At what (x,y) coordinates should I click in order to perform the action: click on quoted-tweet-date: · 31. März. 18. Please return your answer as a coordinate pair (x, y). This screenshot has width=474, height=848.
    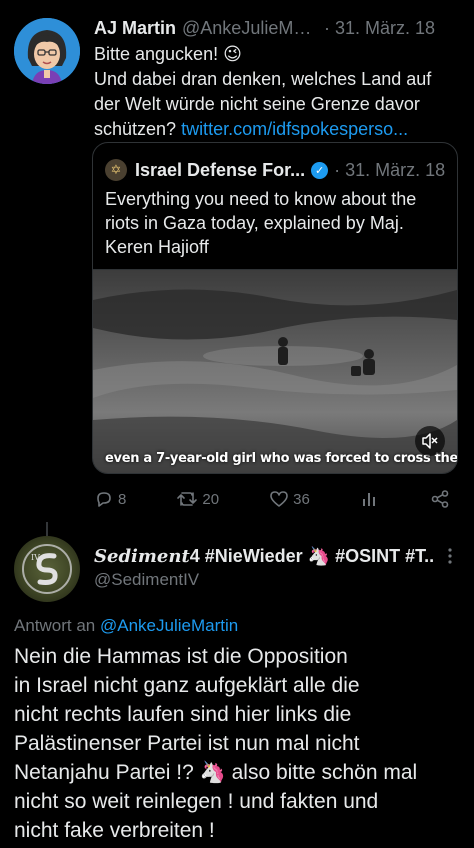
    Looking at the image, I should click on (390, 169).